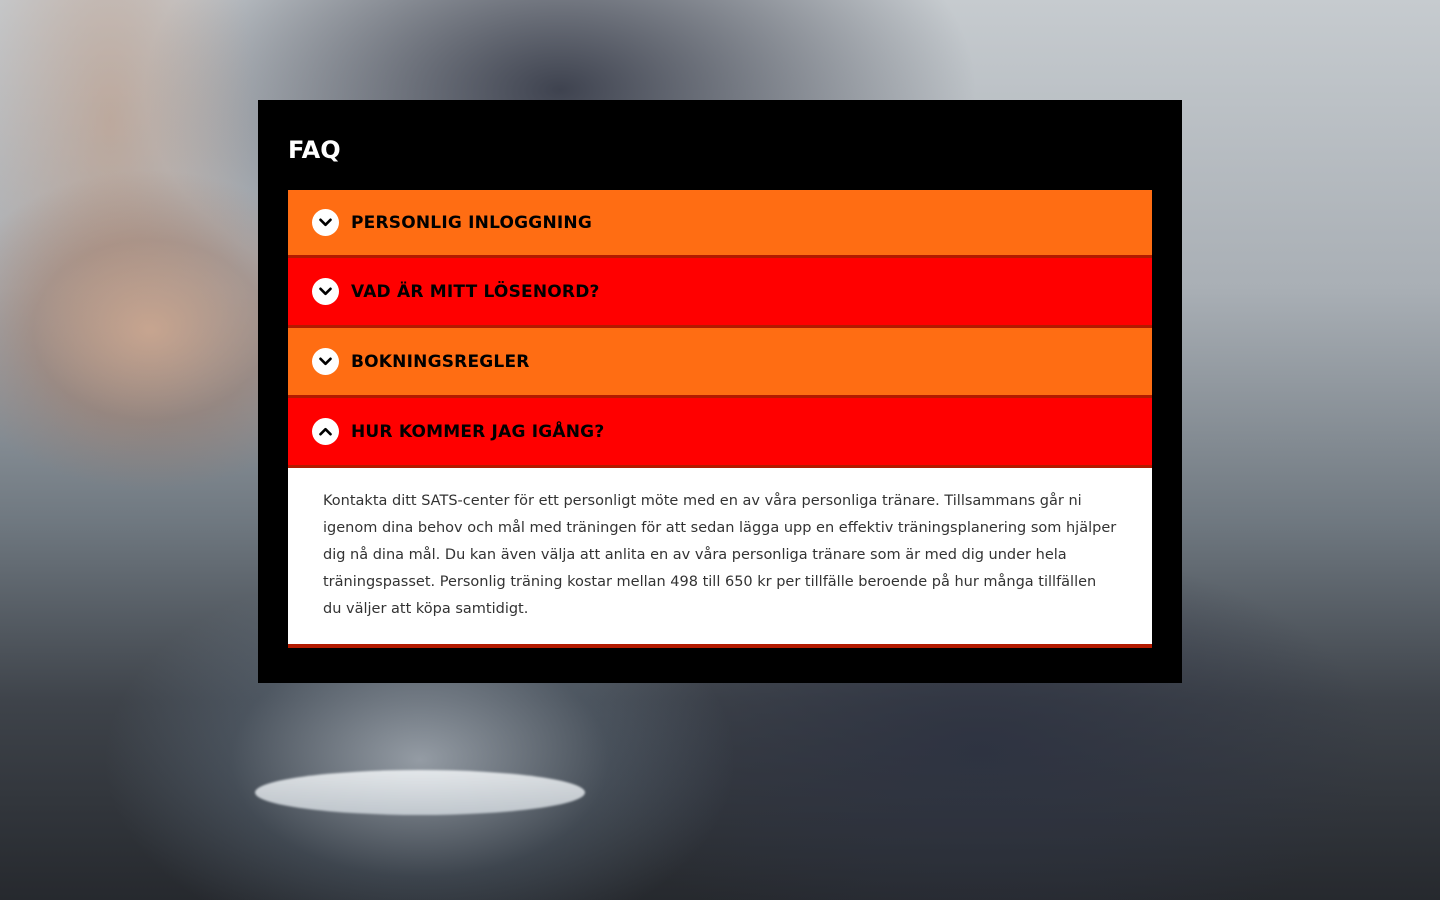 Image resolution: width=1440 pixels, height=900 pixels. Describe the element at coordinates (478, 431) in the screenshot. I see `accordion-label: HUR KOMMER JAG IGÅNG?` at that location.